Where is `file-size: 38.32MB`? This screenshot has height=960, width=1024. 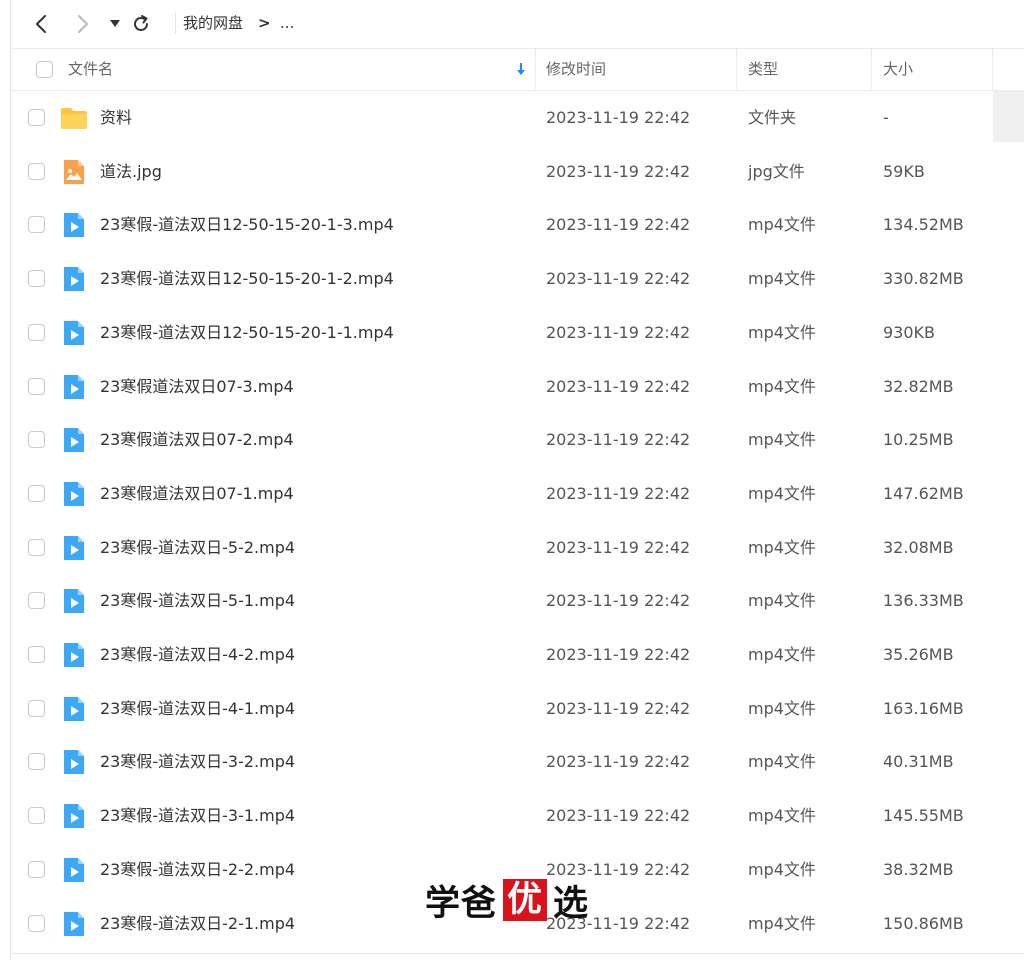 file-size: 38.32MB is located at coordinates (918, 869).